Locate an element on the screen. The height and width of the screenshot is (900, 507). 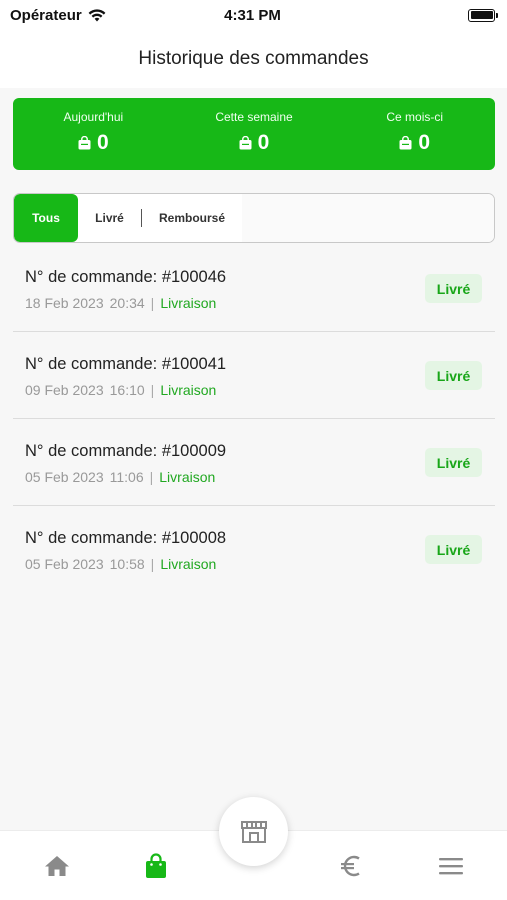
nav-home is located at coordinates (57, 866).